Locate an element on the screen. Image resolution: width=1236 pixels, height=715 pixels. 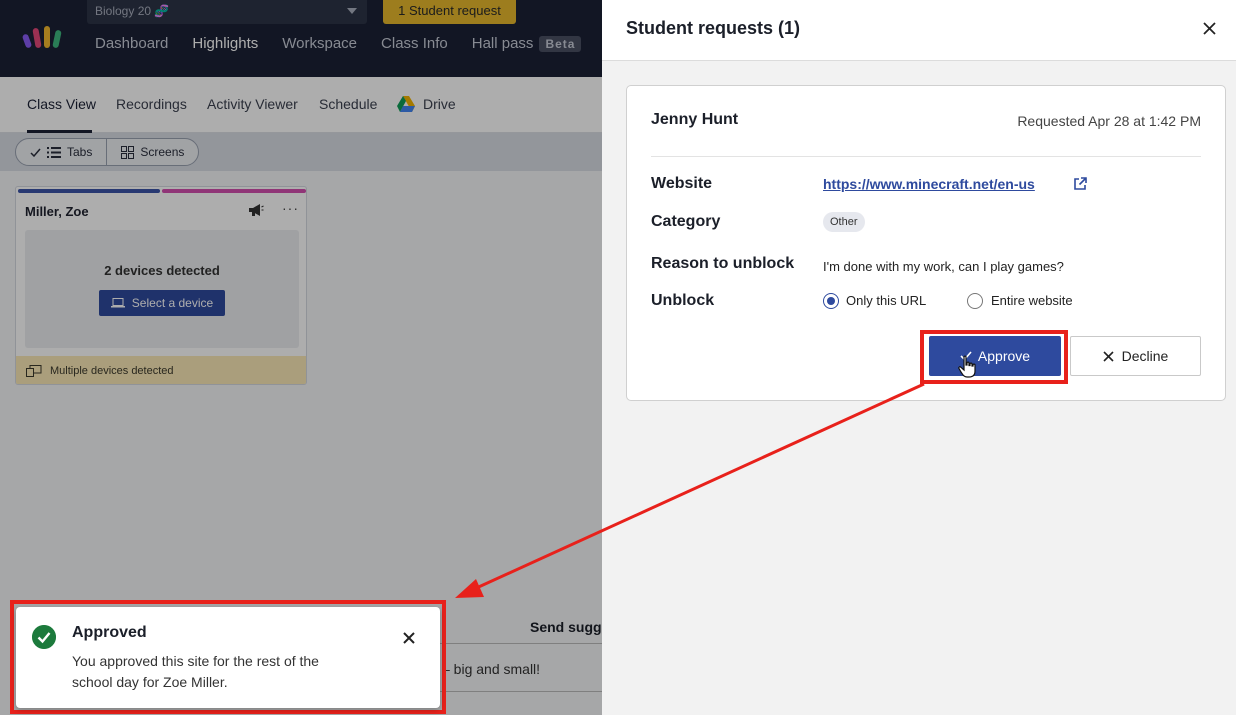
website-label: Website is located at coordinates (682, 183).